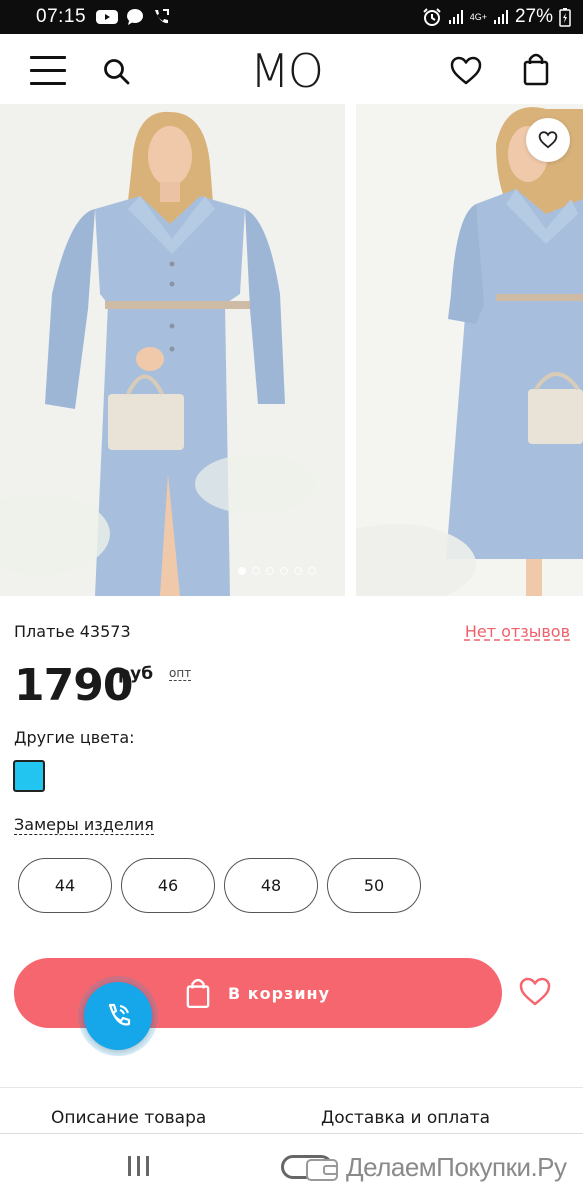 This screenshot has width=583, height=1200. I want to click on battery-charging-icon, so click(565, 17).